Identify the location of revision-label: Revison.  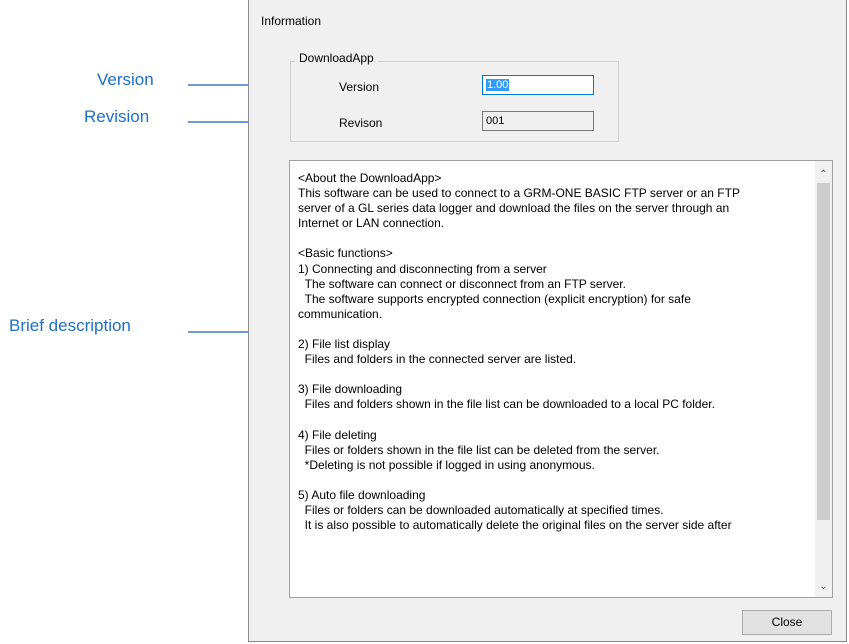
(361, 123).